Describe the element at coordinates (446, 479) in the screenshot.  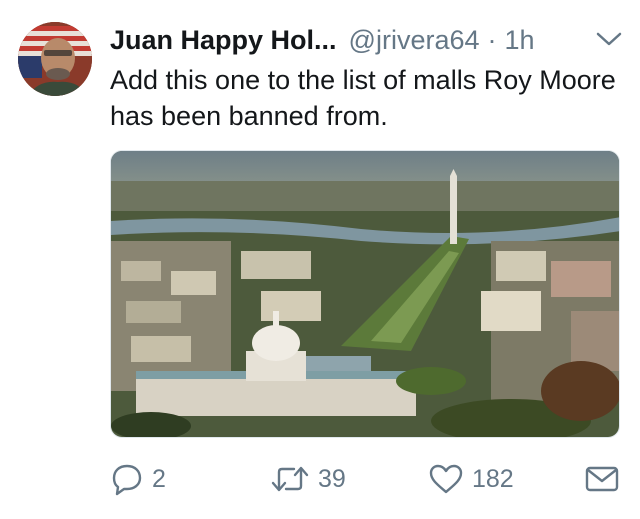
I see `heart-icon` at that location.